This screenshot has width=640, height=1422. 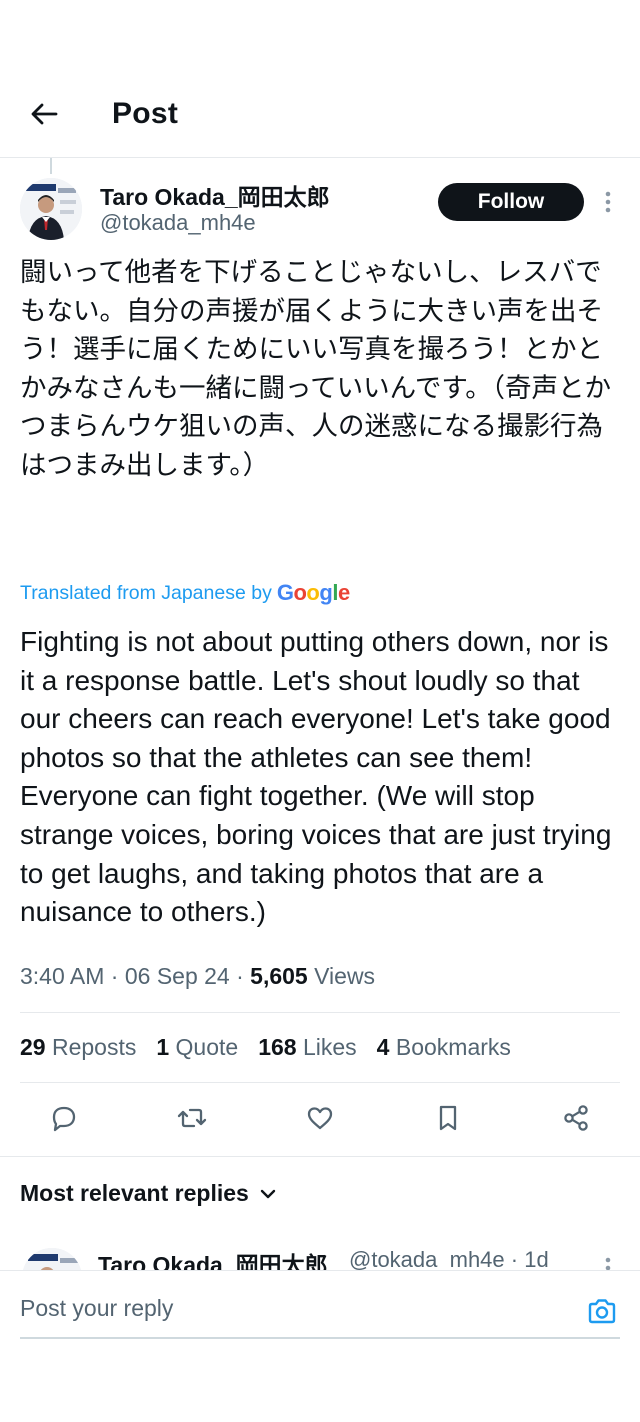 What do you see at coordinates (268, 1193) in the screenshot?
I see `chevron-down-icon` at bounding box center [268, 1193].